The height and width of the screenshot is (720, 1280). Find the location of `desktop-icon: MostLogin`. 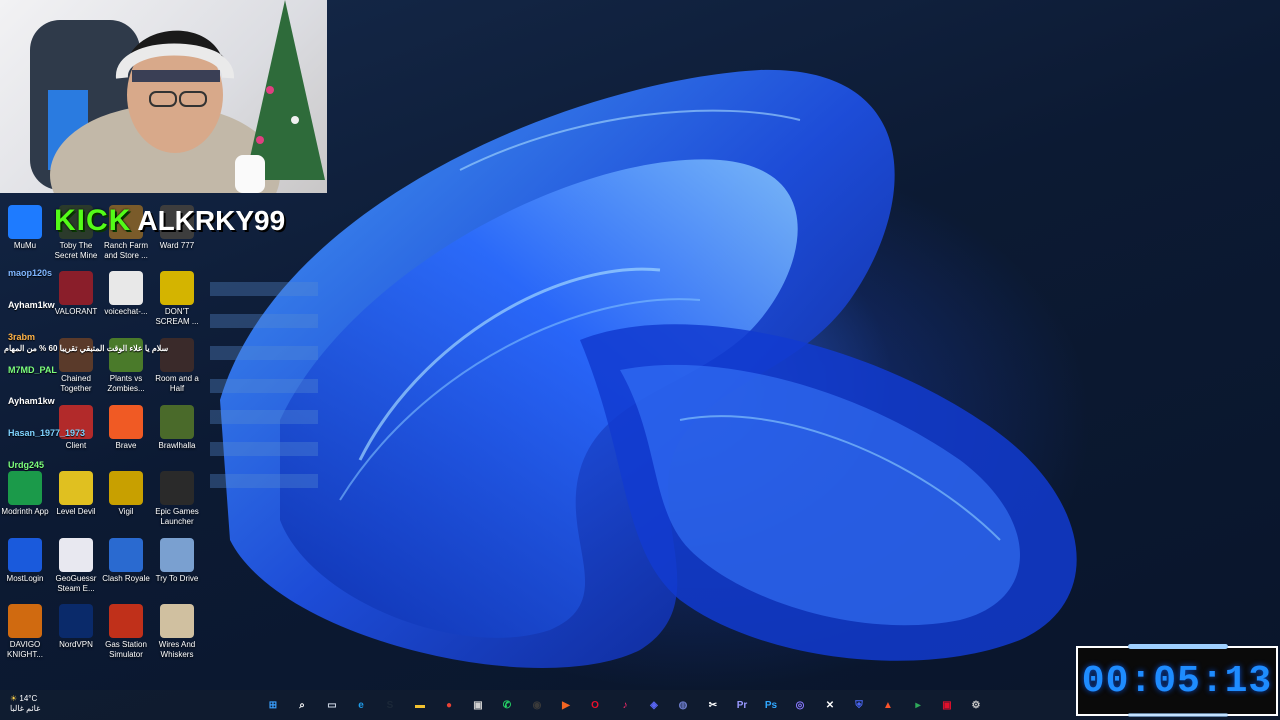

desktop-icon: MostLogin is located at coordinates (25, 561).